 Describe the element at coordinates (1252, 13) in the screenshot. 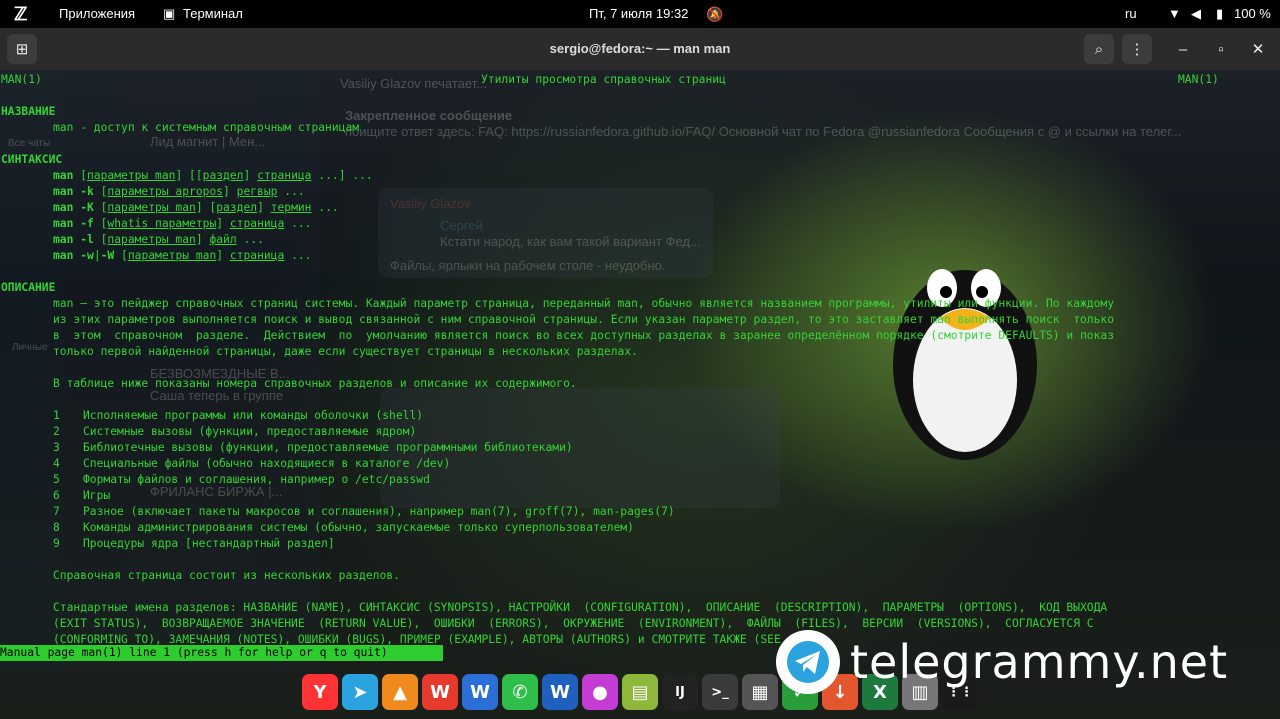

I see `battery-percent: 100 %` at that location.